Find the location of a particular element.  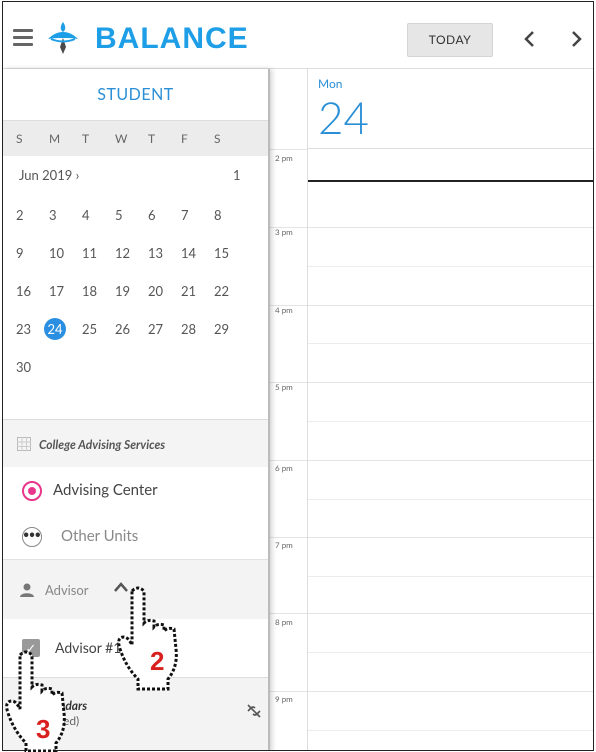

calendar-day: 27 is located at coordinates (164, 329).